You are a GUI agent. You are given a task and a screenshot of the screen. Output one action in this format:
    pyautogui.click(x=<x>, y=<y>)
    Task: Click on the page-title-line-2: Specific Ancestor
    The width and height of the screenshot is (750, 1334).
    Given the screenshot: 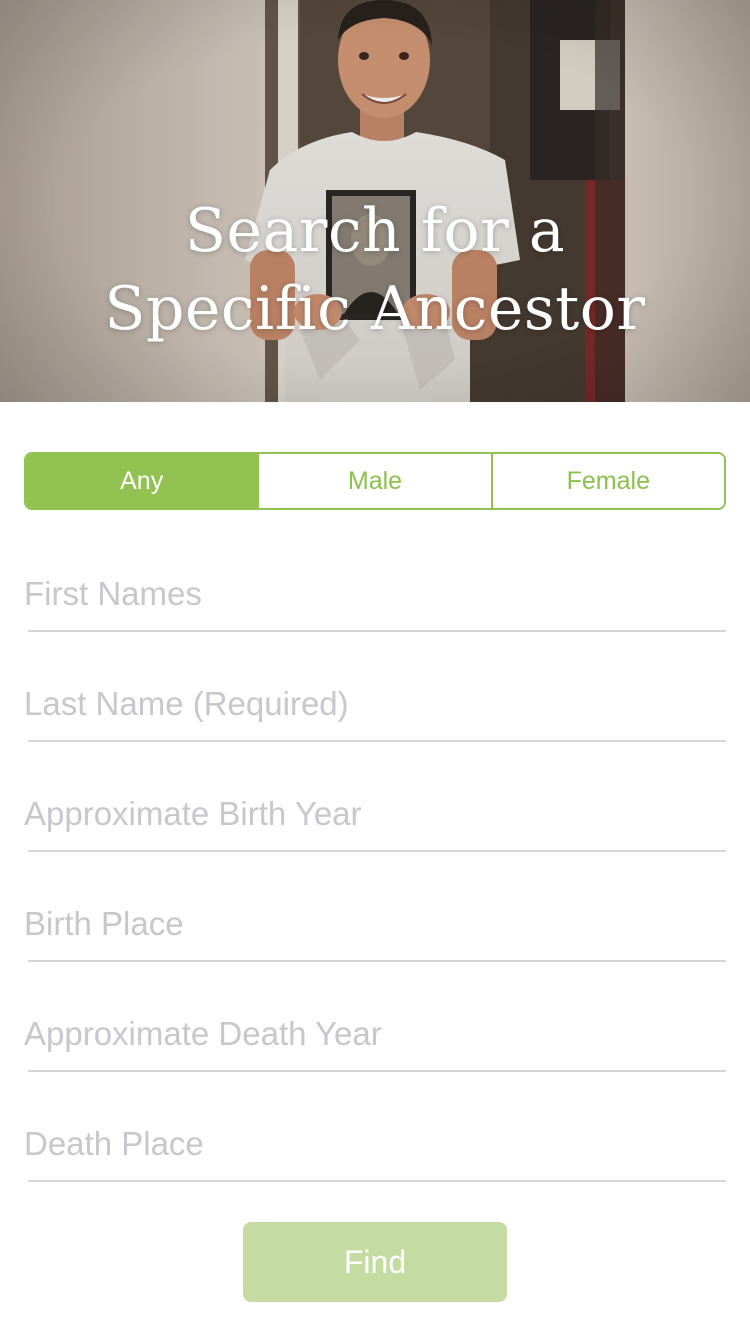 What is the action you would take?
    pyautogui.click(x=375, y=309)
    